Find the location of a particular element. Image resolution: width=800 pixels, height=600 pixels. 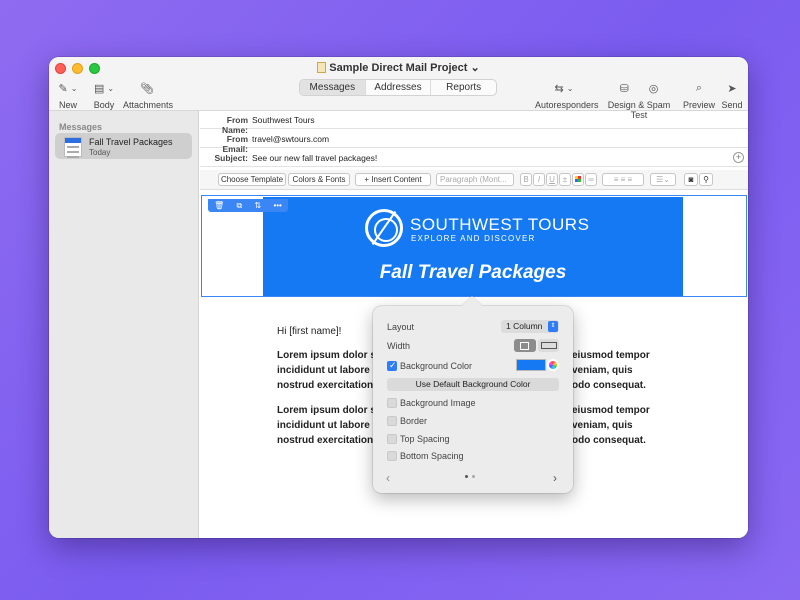

bold-button: B is located at coordinates (526, 179).